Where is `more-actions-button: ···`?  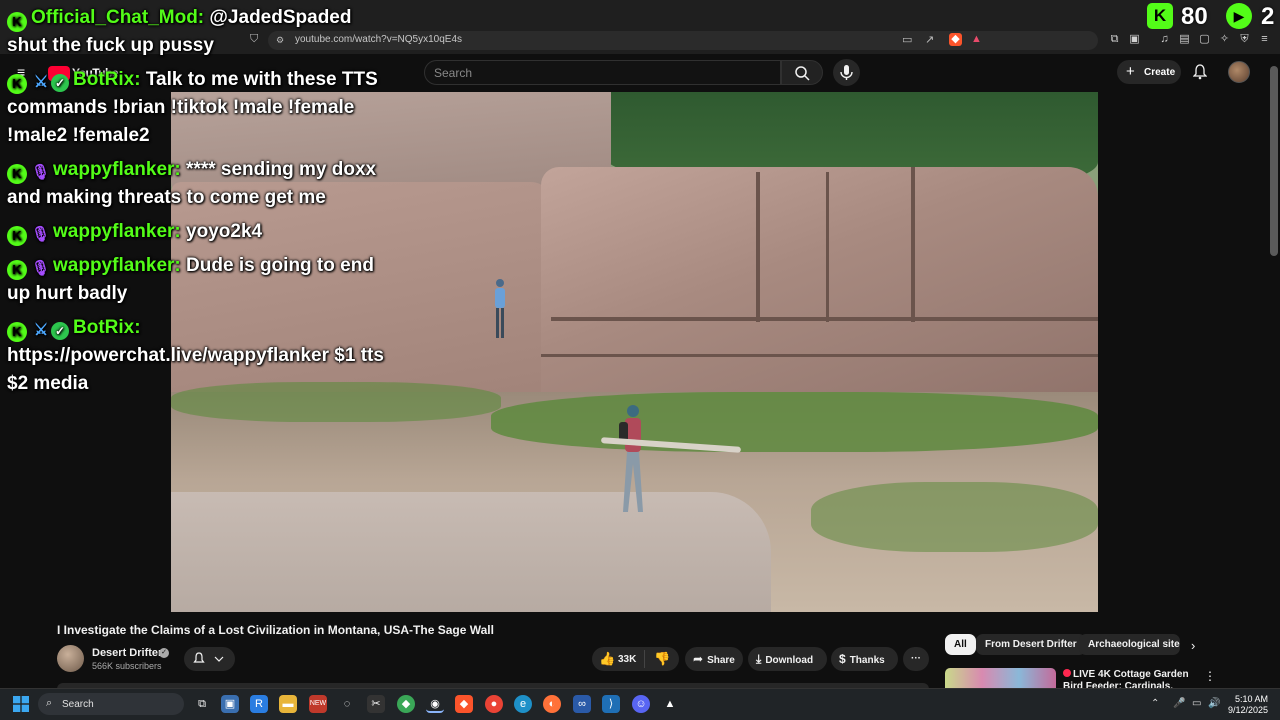 more-actions-button: ··· is located at coordinates (916, 659).